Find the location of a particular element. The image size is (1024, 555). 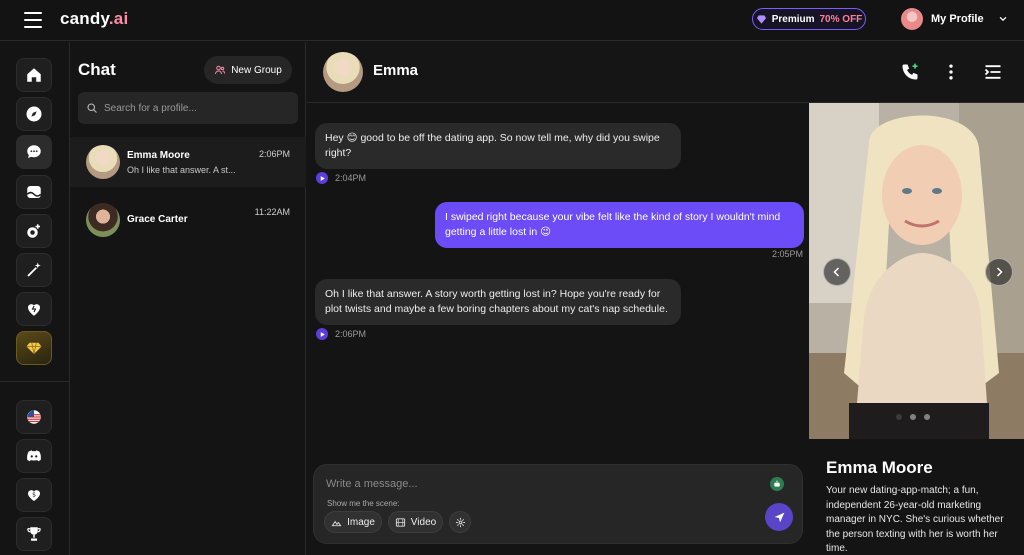

nav-premium is located at coordinates (34, 348).